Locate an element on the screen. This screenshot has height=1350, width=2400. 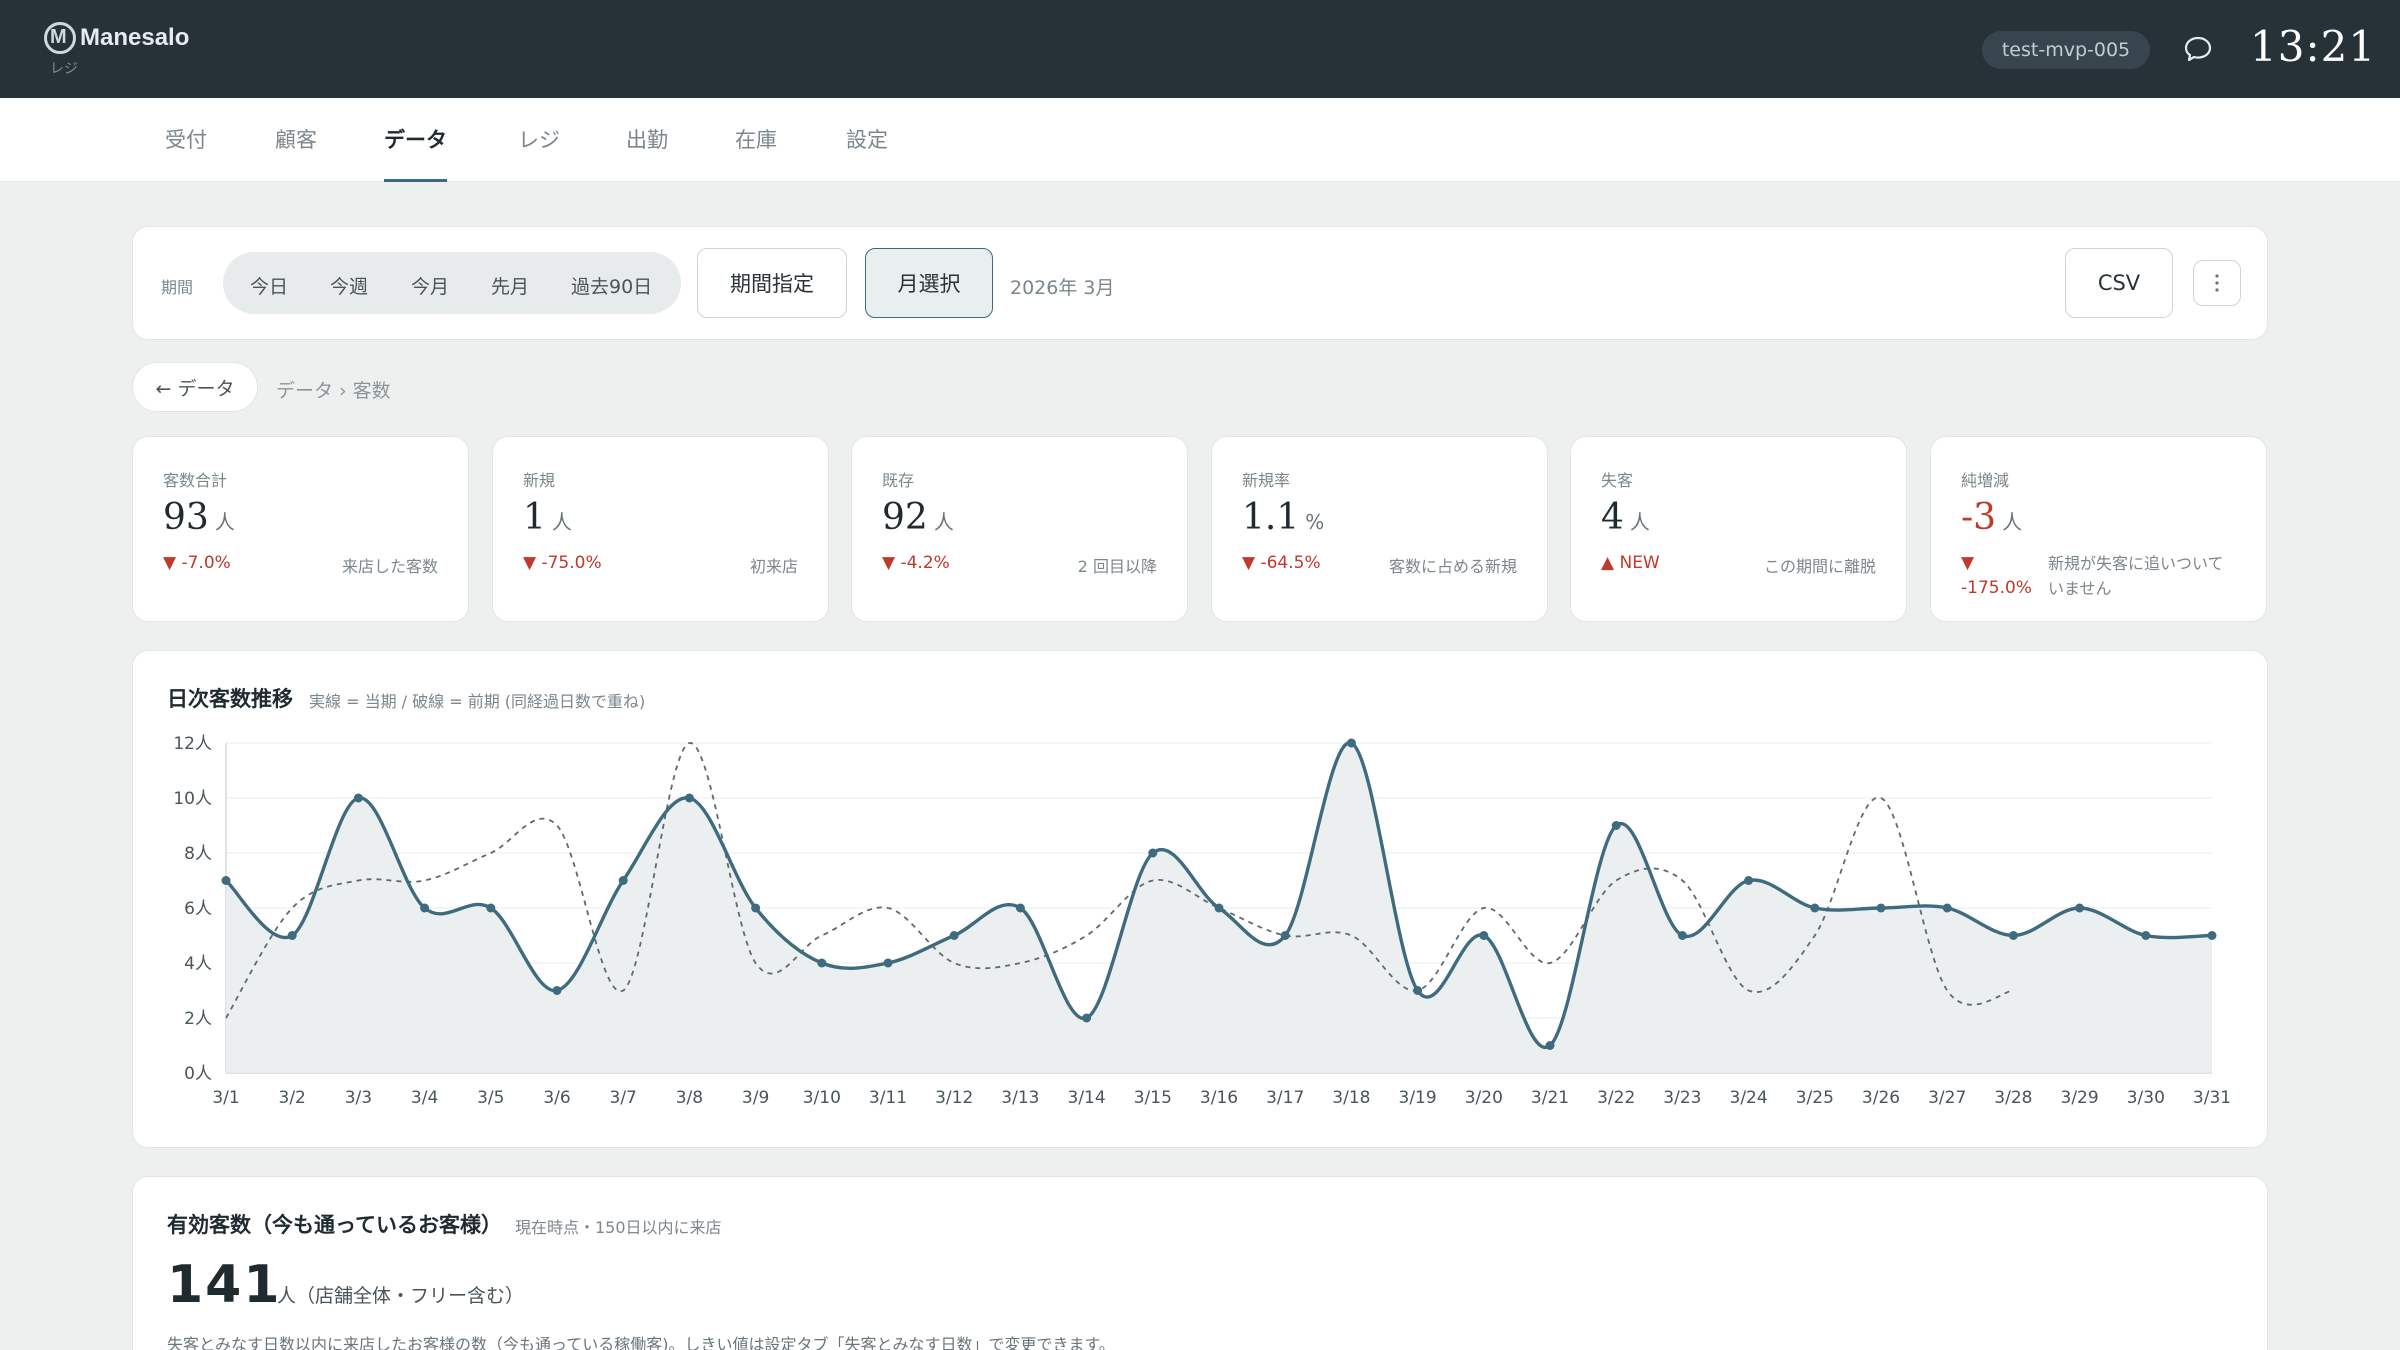
kpi-title: 客数合計 is located at coordinates (195, 480).